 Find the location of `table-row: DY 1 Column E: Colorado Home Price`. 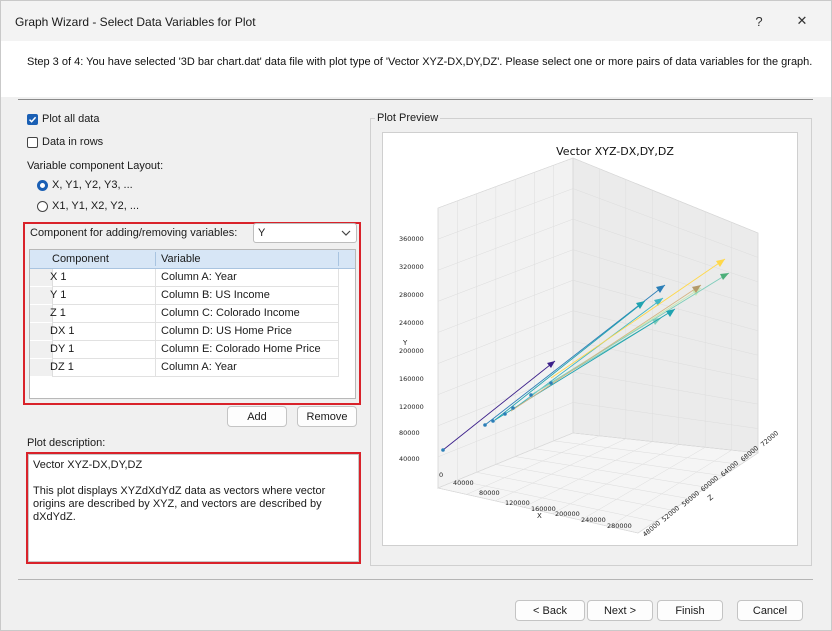

table-row: DY 1 Column E: Colorado Home Price is located at coordinates (192, 349).